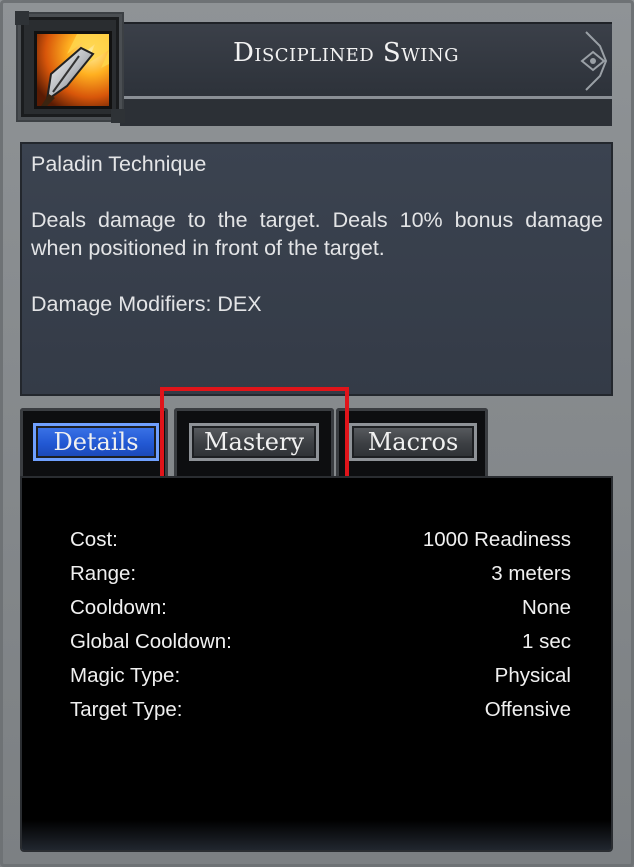  I want to click on stat-value: Offensive, so click(527, 709).